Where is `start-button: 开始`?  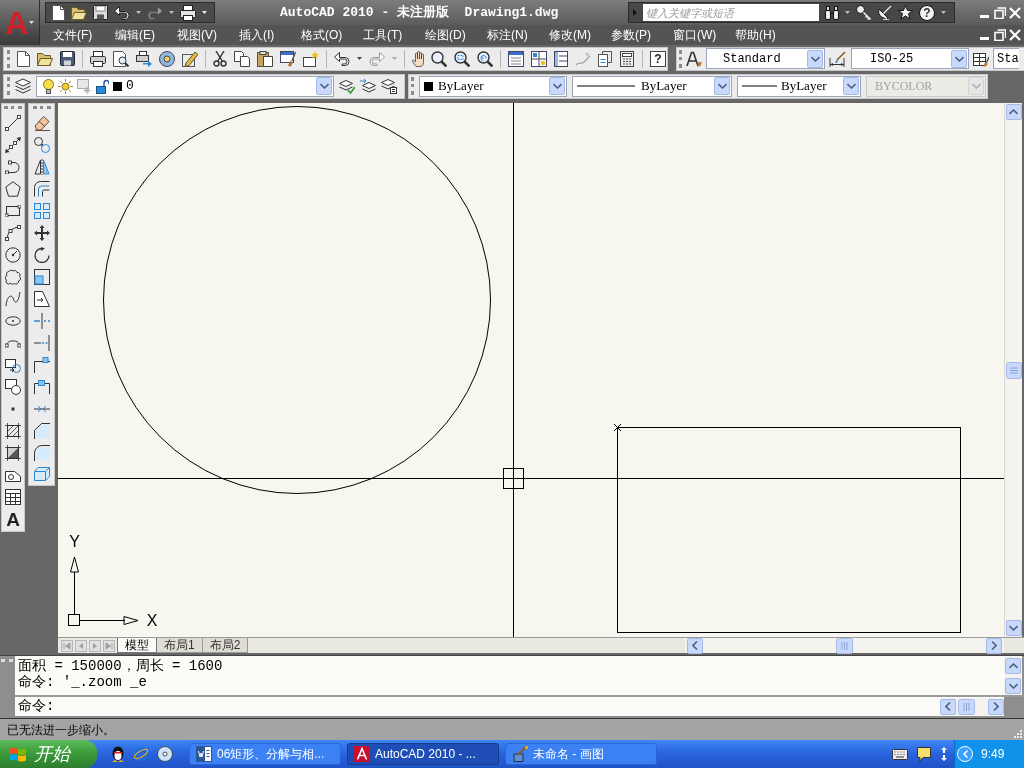
start-button: 开始 is located at coordinates (48, 754).